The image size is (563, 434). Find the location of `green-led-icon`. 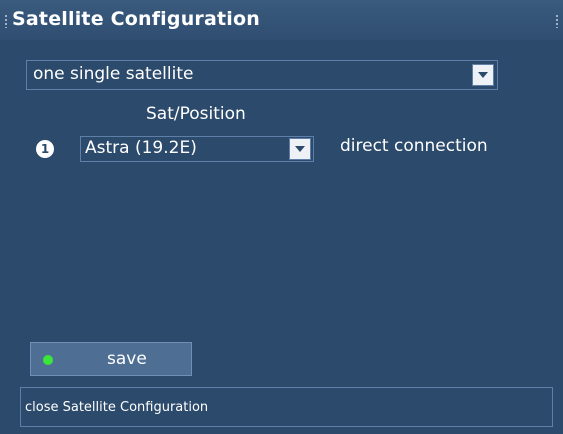

green-led-icon is located at coordinates (48, 360).